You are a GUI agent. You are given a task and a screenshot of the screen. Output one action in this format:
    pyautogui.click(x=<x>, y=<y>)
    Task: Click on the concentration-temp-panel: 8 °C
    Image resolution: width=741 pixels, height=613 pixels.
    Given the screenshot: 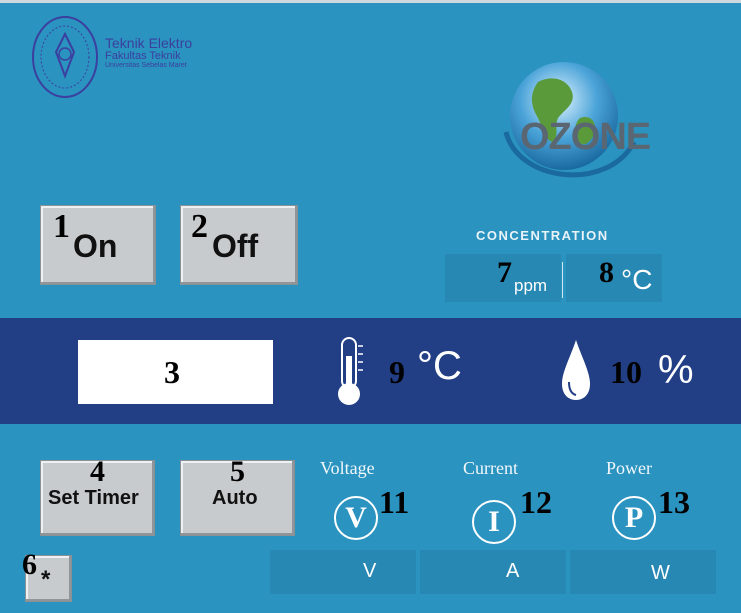 What is the action you would take?
    pyautogui.click(x=614, y=278)
    